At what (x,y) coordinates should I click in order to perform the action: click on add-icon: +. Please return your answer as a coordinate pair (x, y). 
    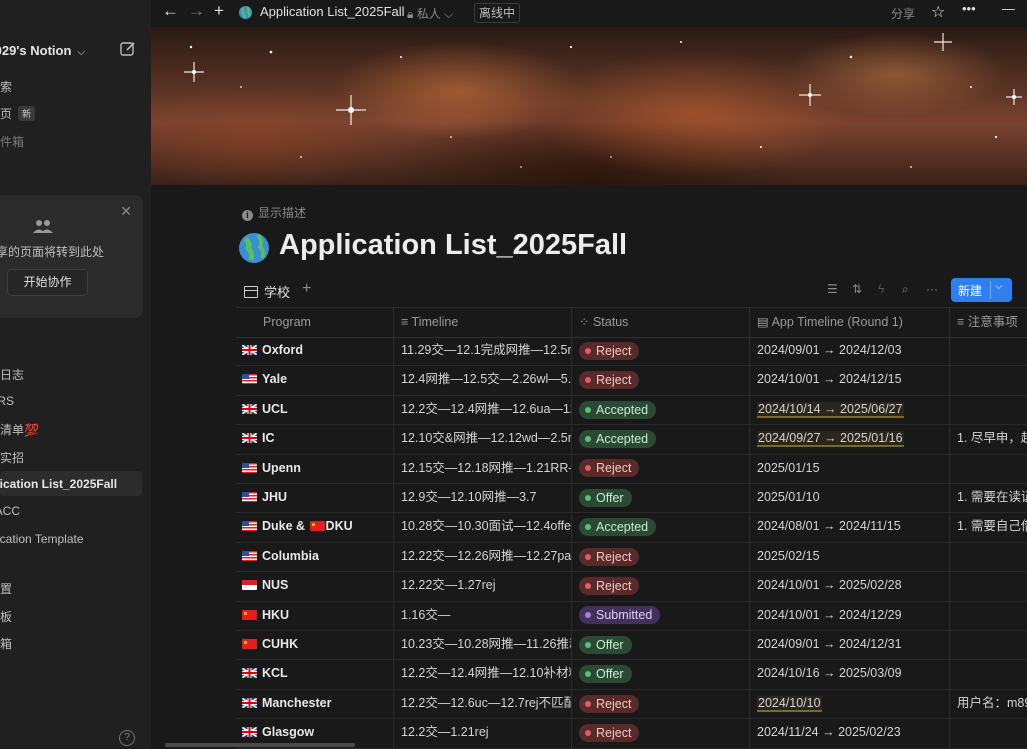
    Looking at the image, I should click on (219, 11).